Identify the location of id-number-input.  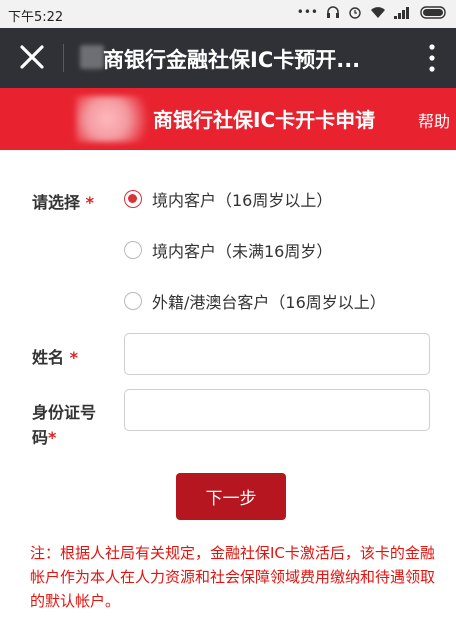
(277, 410).